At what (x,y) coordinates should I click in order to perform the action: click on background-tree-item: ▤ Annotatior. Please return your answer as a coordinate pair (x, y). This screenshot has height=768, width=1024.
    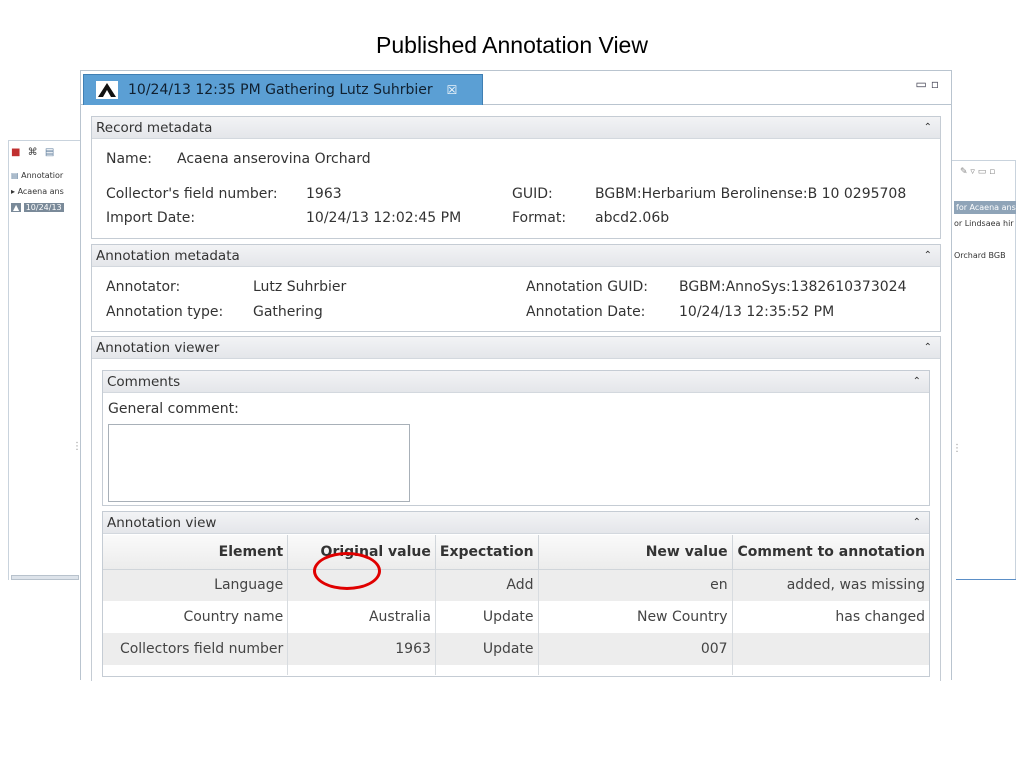
    Looking at the image, I should click on (46, 175).